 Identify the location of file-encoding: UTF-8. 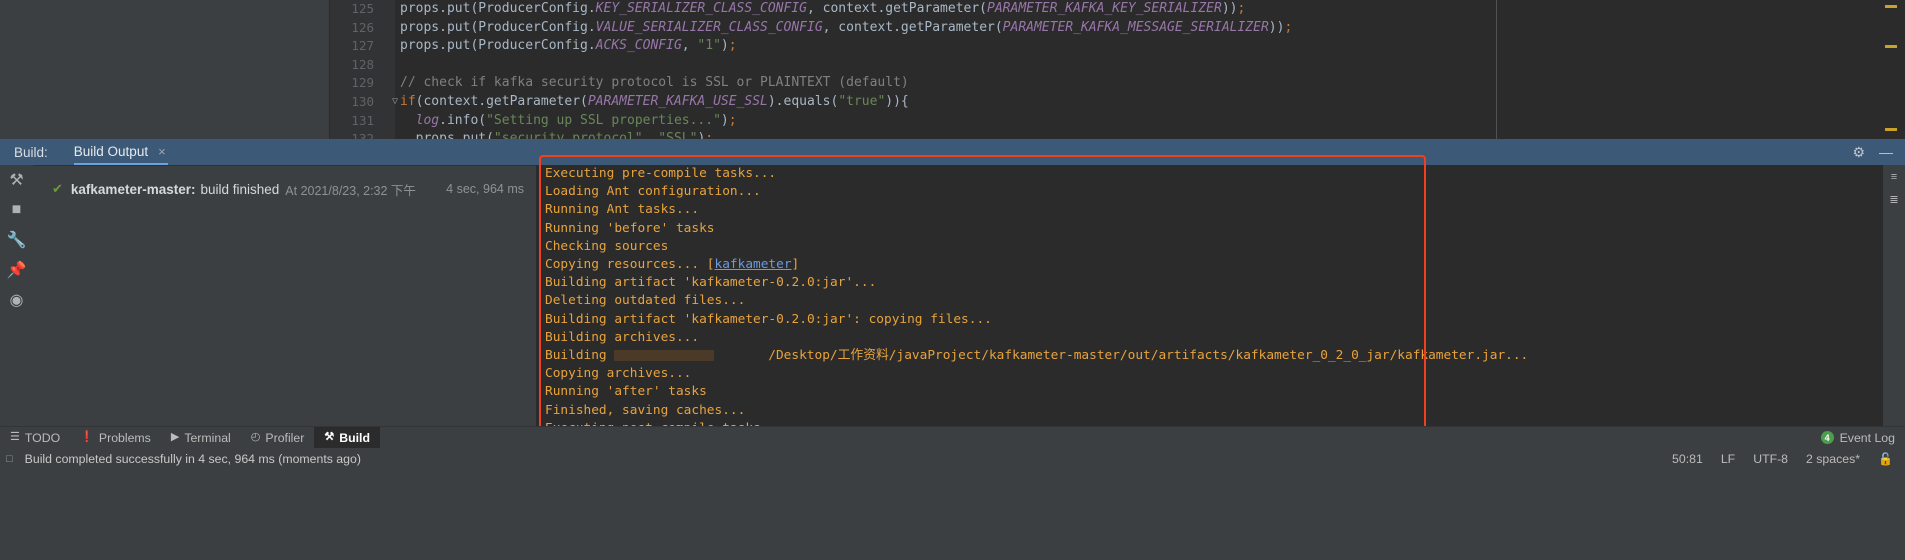
(1770, 459).